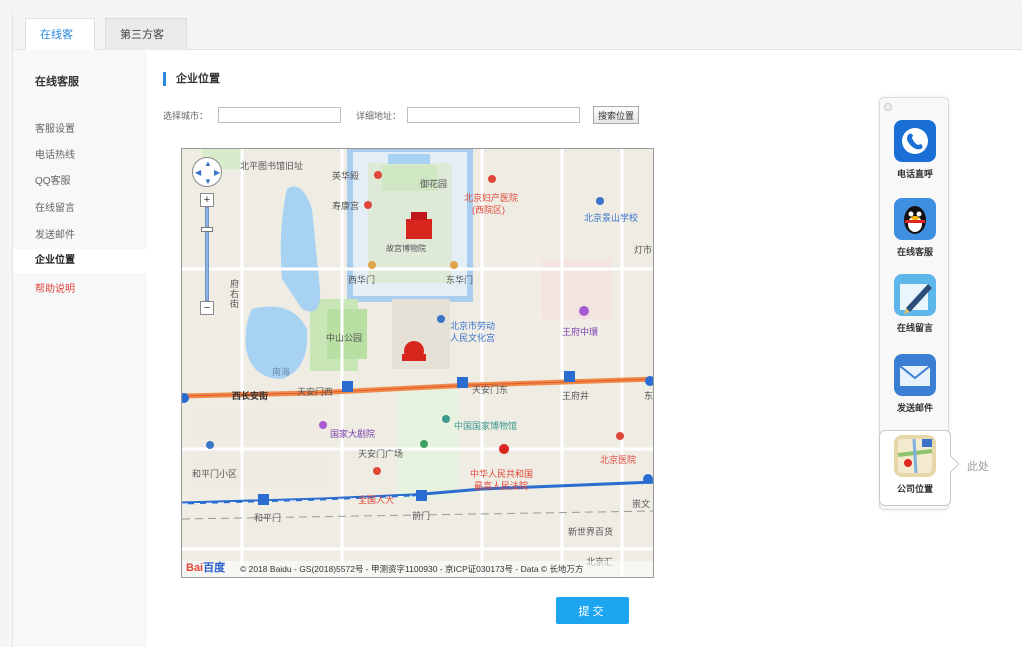  I want to click on panel-item-message: 在线留言, so click(915, 304).